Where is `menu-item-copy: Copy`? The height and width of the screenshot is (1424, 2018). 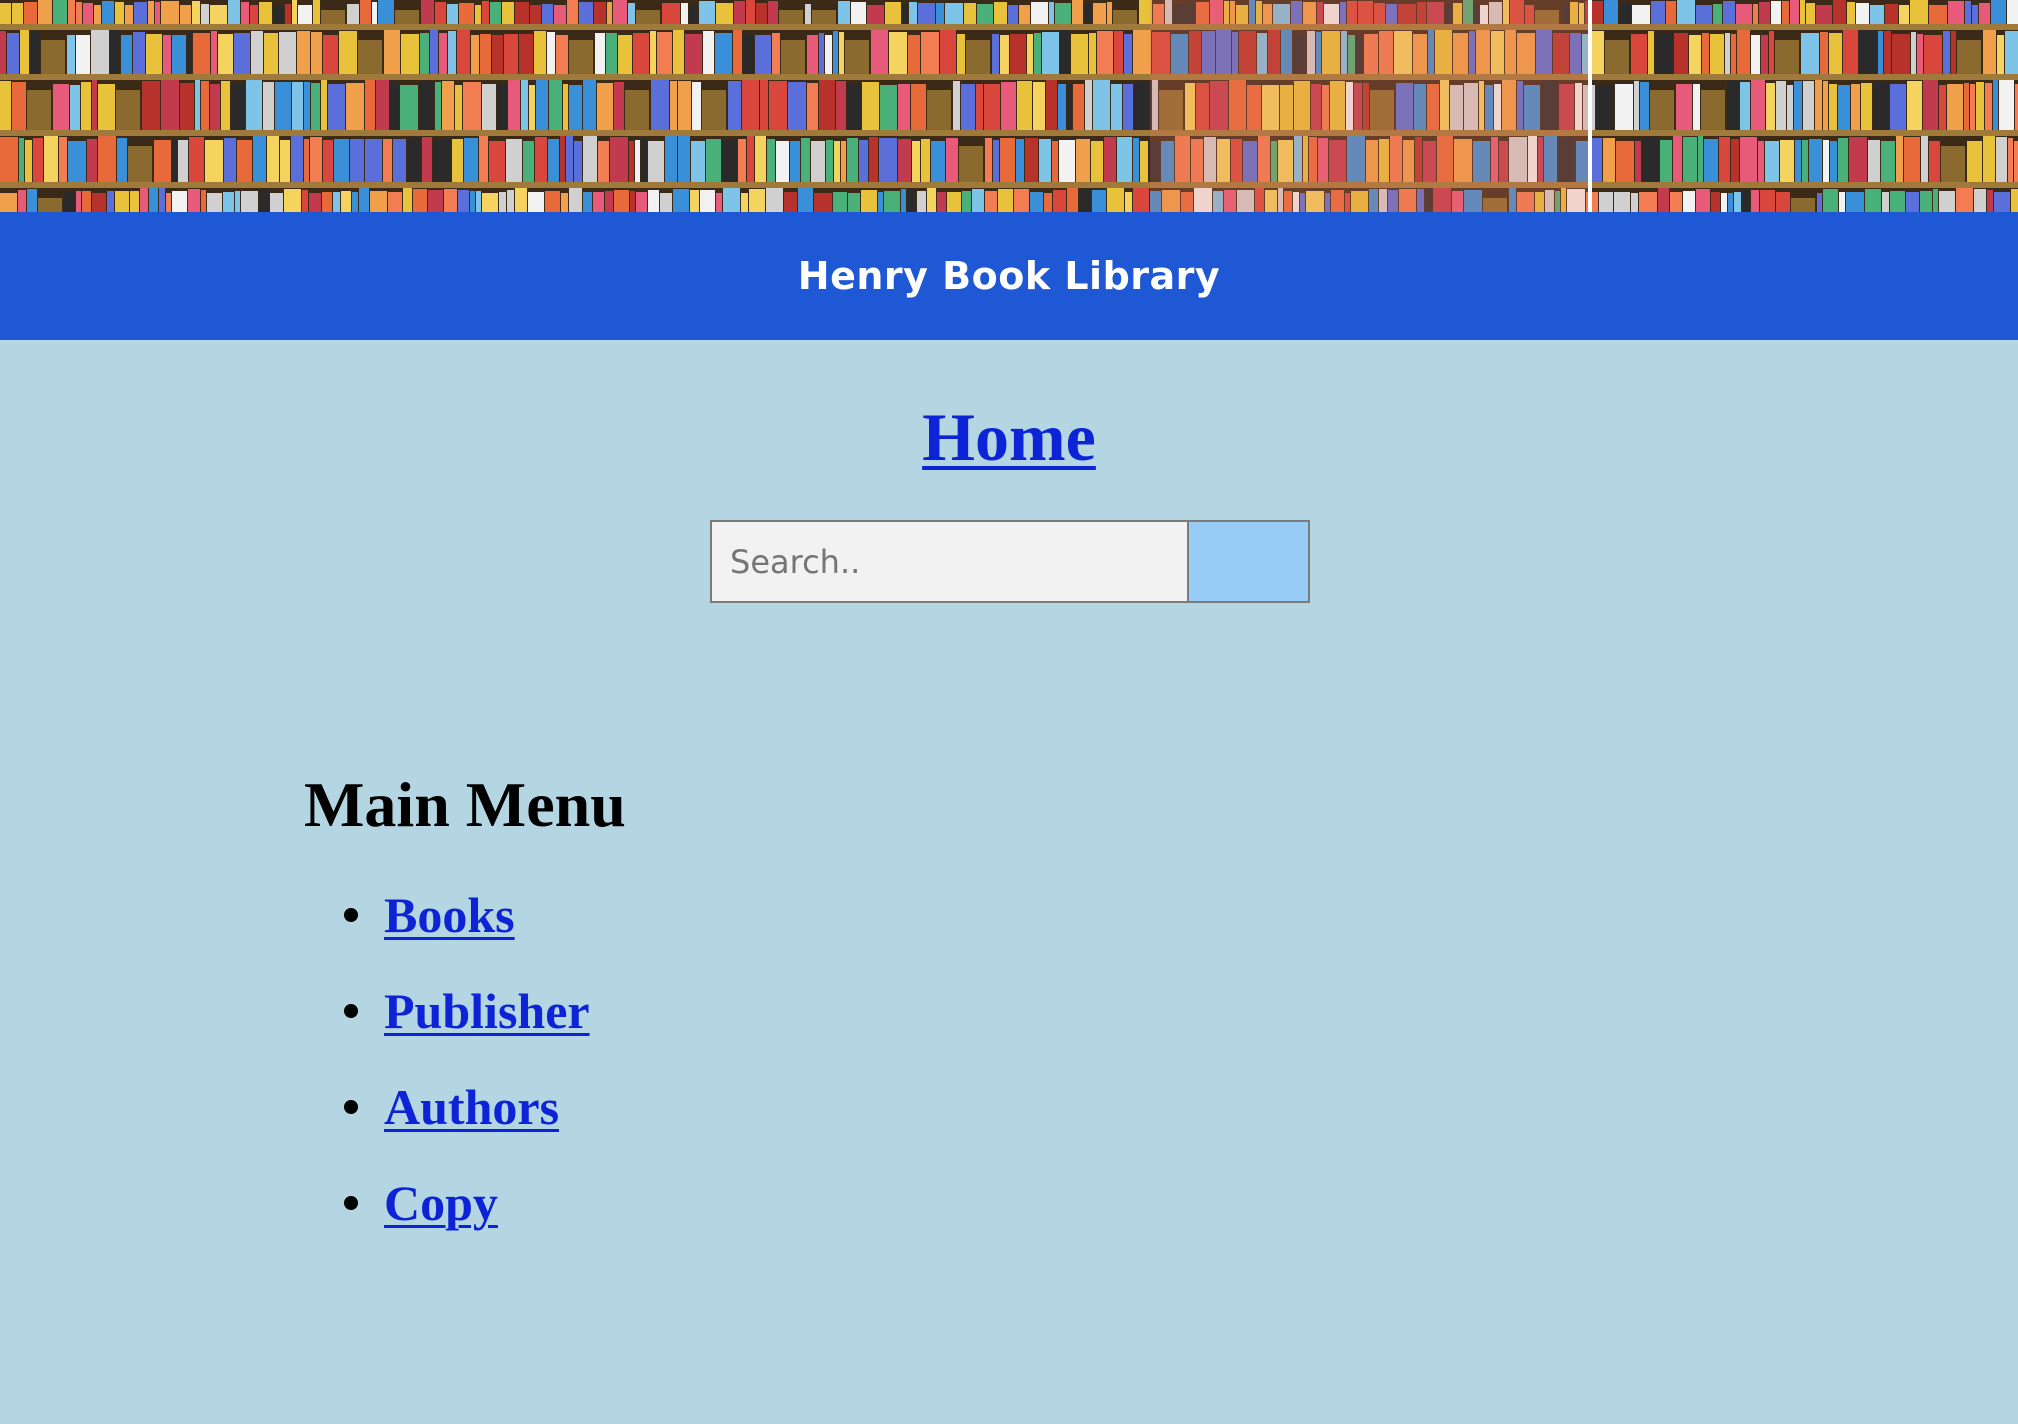
menu-item-copy: Copy is located at coordinates (447, 1216).